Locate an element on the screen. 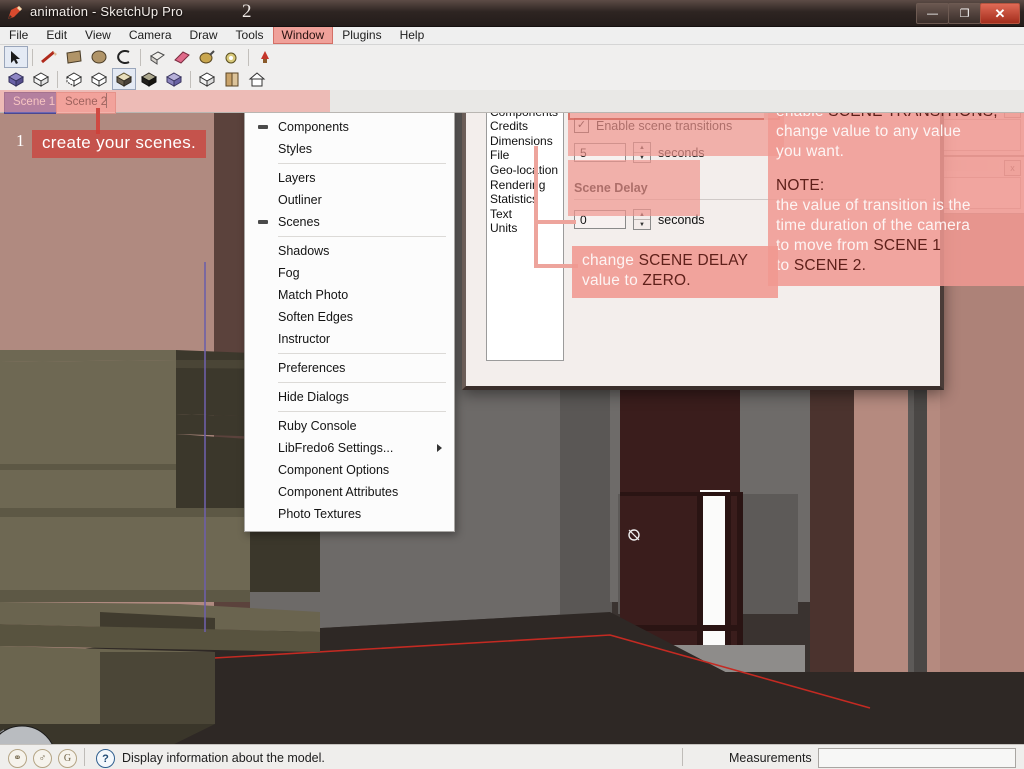  delay-seconds-input: 0 is located at coordinates (600, 219).